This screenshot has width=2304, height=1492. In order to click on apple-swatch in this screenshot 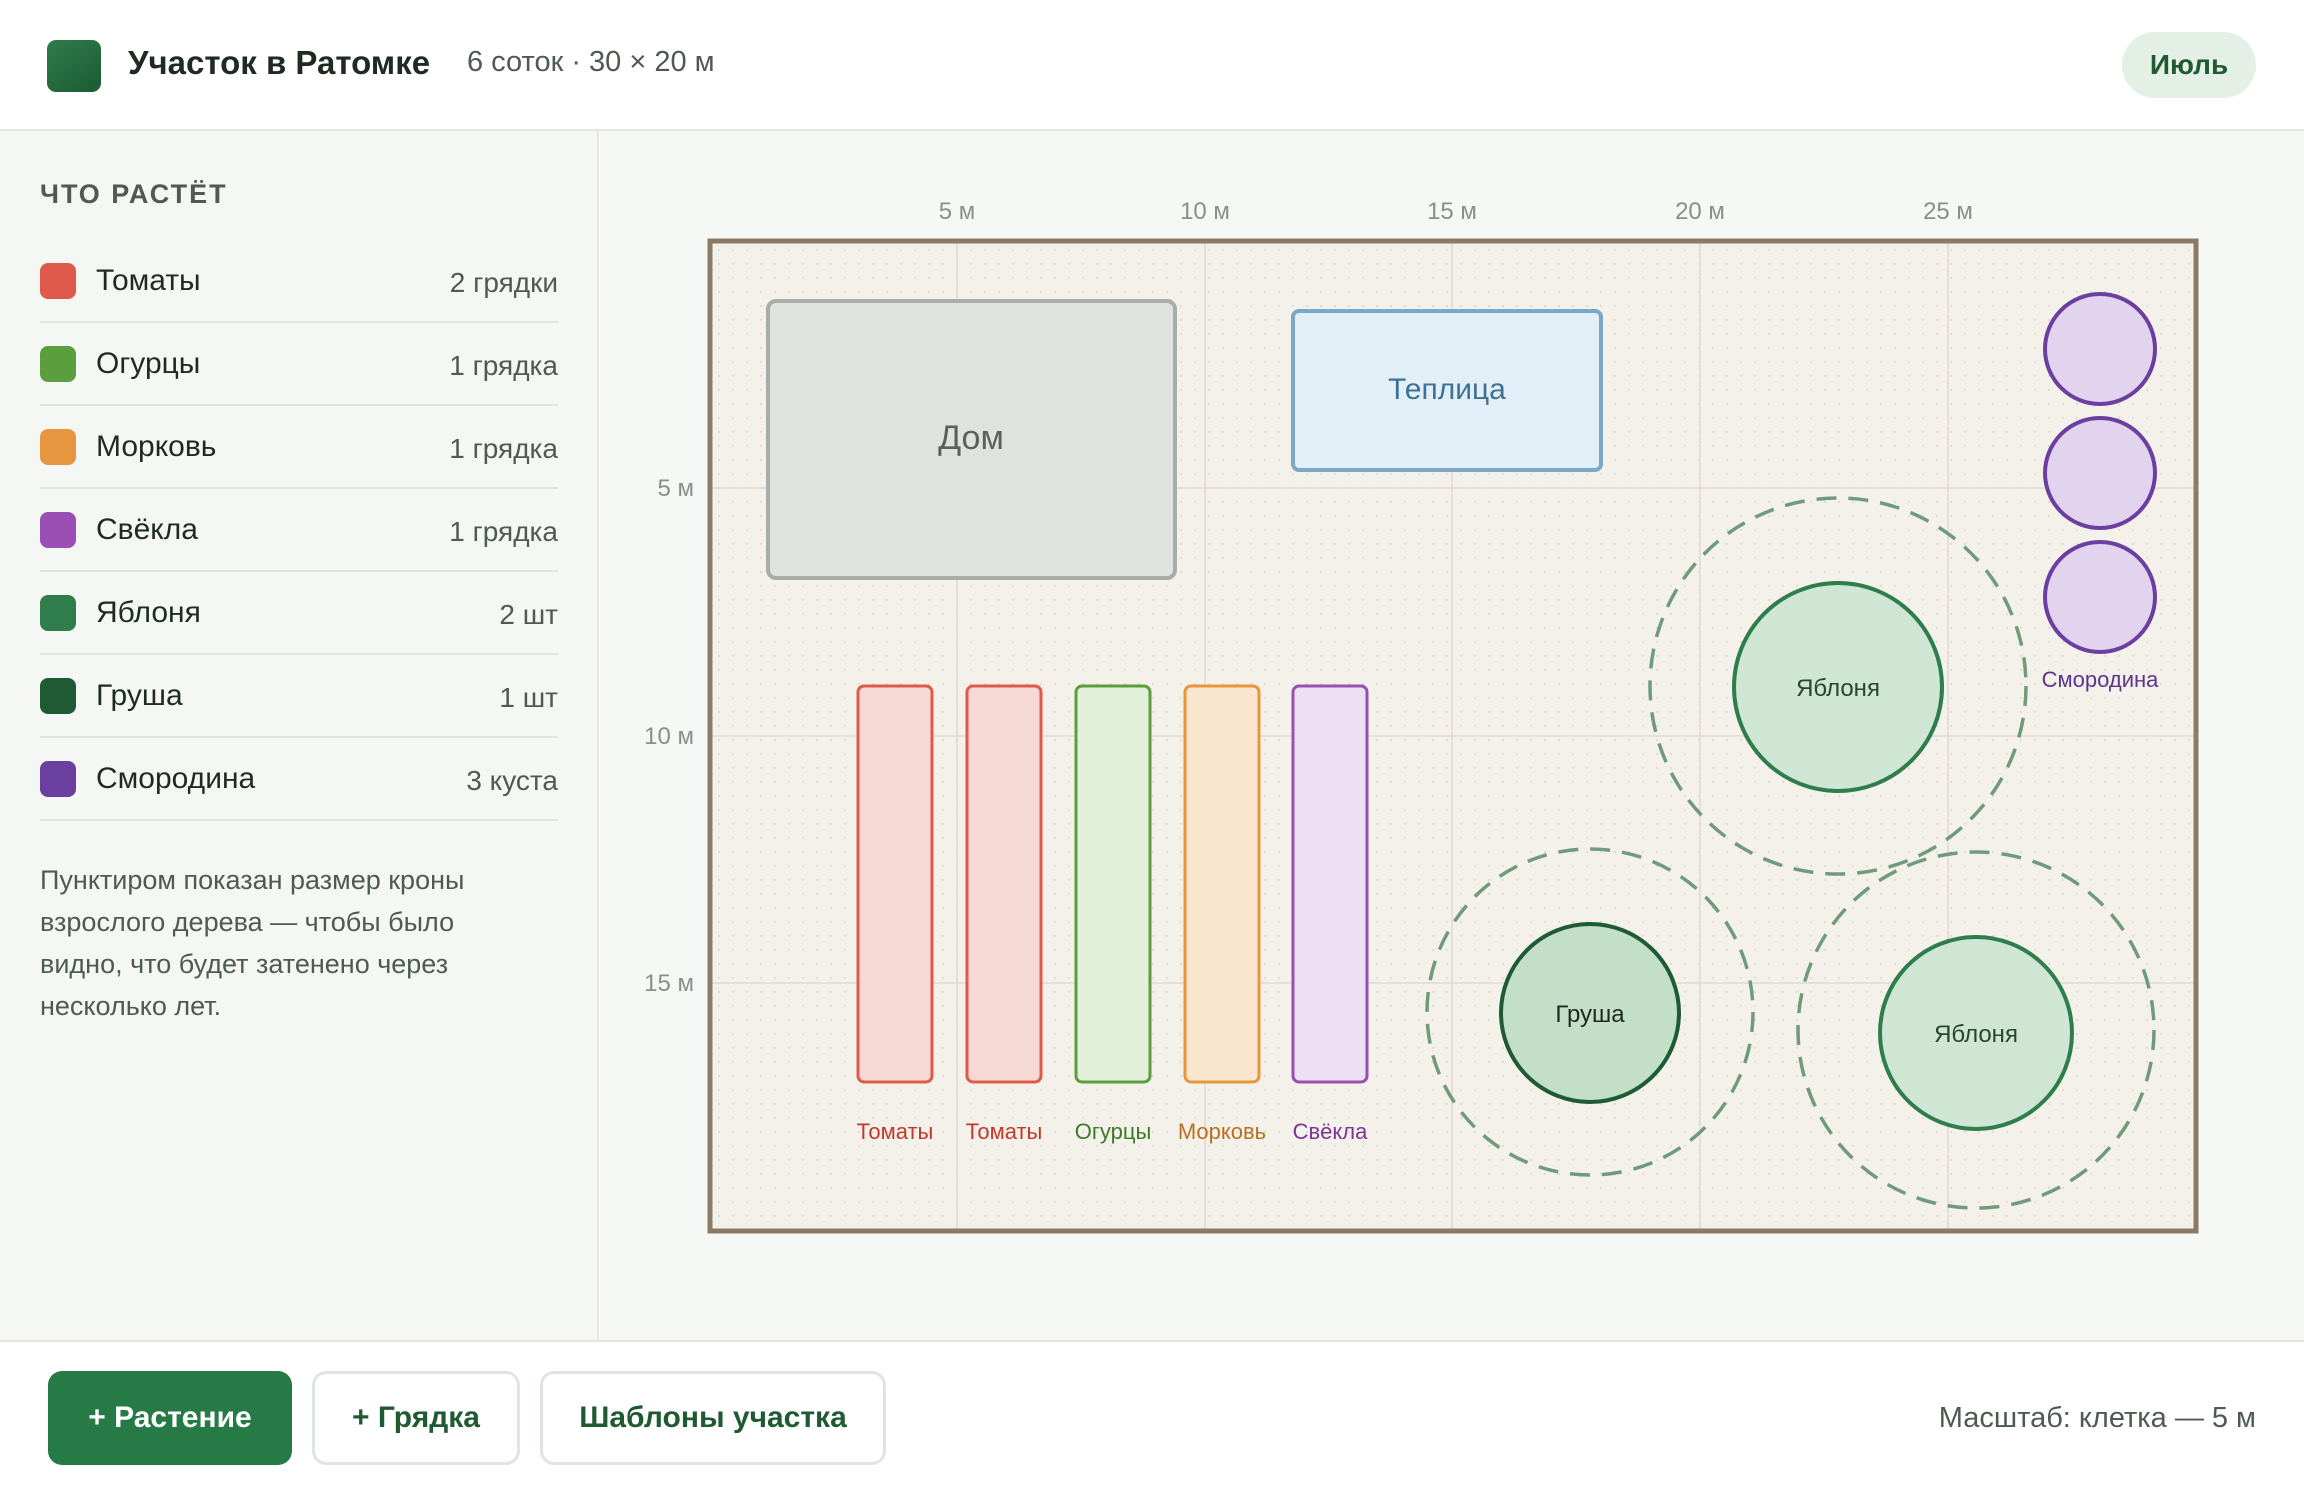, I will do `click(58, 613)`.